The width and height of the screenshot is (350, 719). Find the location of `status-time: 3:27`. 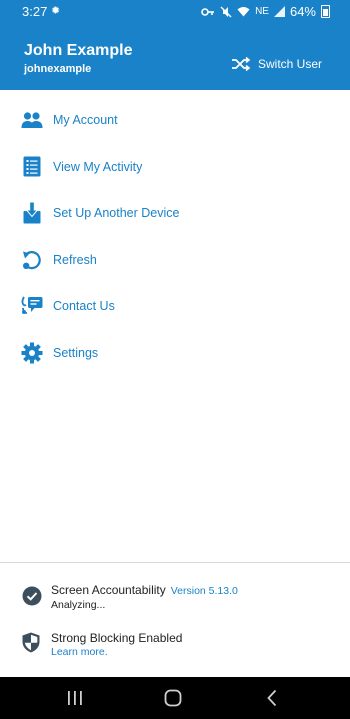

status-time: 3:27 is located at coordinates (35, 11).